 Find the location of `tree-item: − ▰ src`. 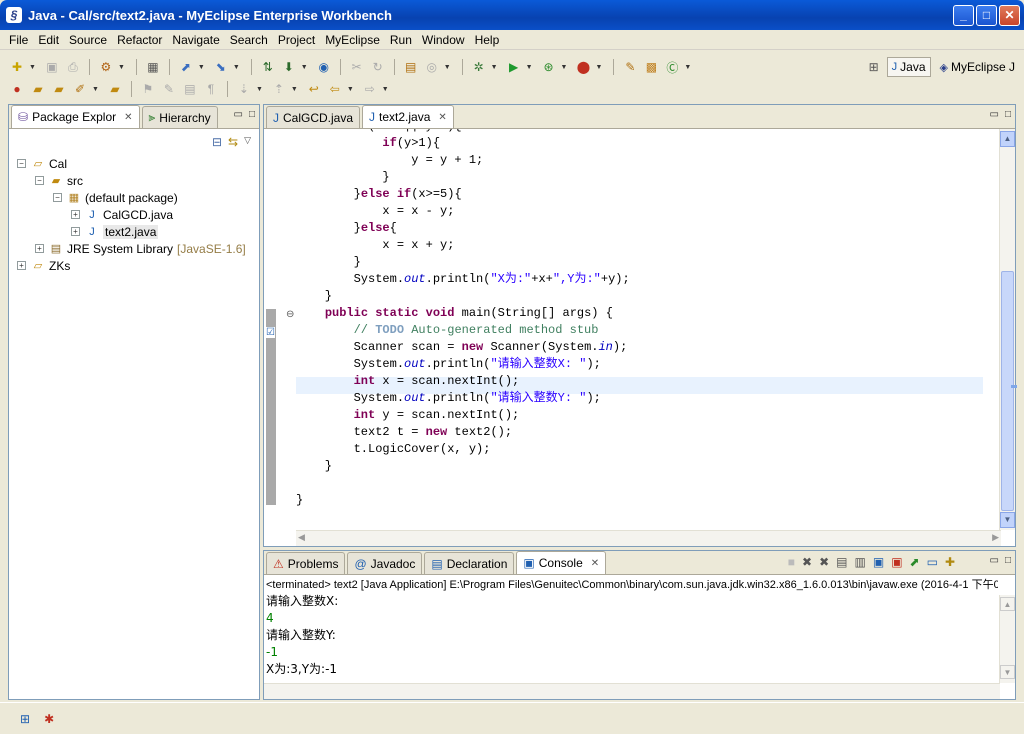

tree-item: − ▰ src is located at coordinates (59, 180).